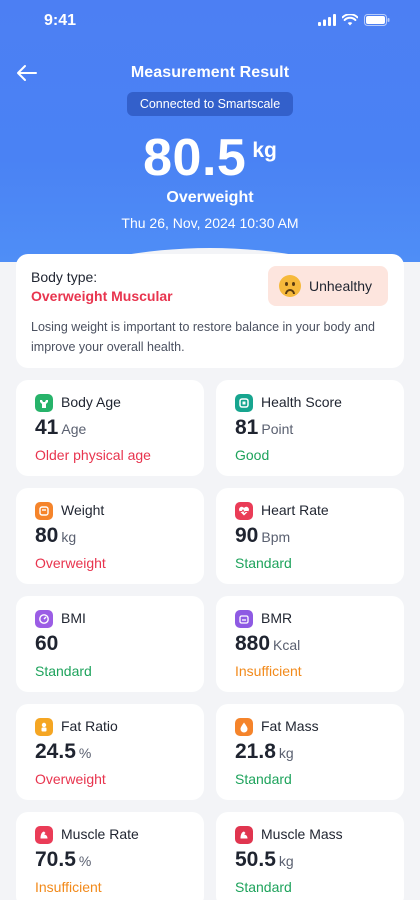 The height and width of the screenshot is (900, 420). I want to click on metric-label: Health Score, so click(301, 402).